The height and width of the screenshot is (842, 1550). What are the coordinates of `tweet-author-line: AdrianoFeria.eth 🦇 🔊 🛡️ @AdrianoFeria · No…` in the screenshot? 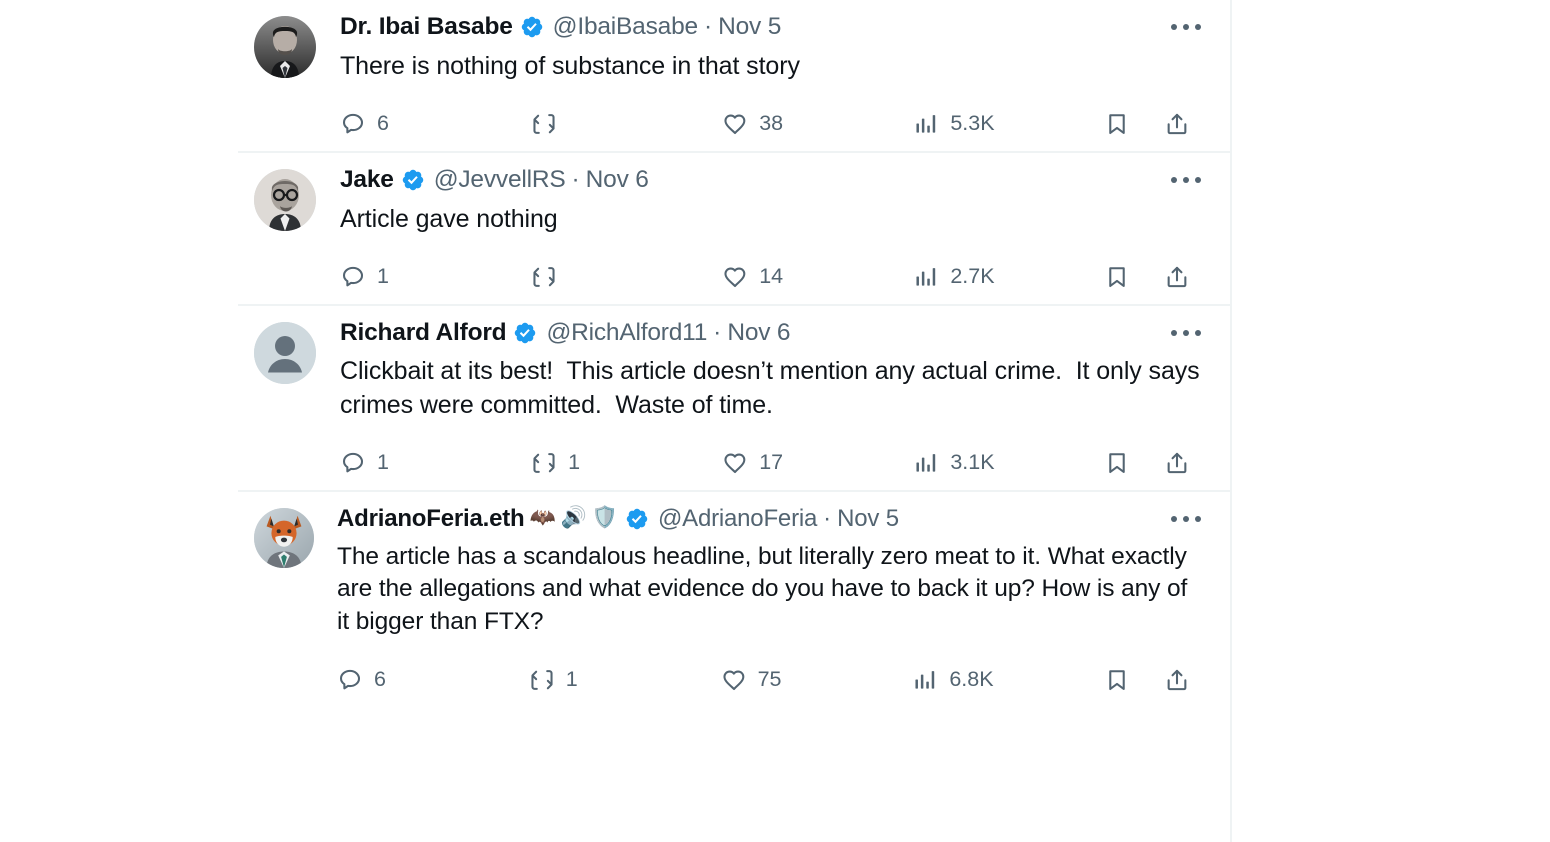 It's located at (770, 519).